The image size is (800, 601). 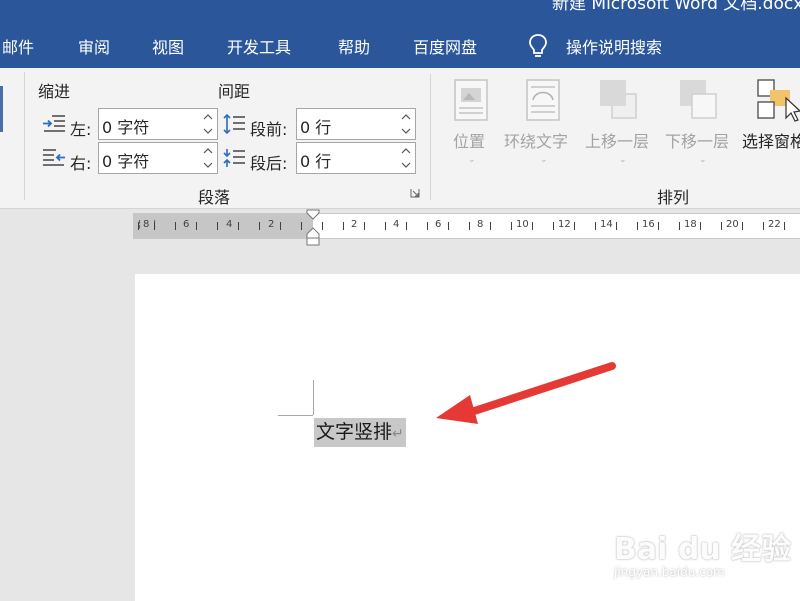 What do you see at coordinates (469, 141) in the screenshot?
I see `position-label: 位置` at bounding box center [469, 141].